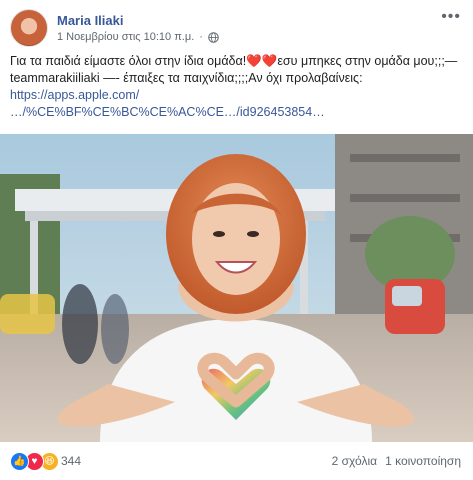 This screenshot has height=480, width=473. What do you see at coordinates (423, 461) in the screenshot?
I see `shares-count: 1 κοινοποίηση` at bounding box center [423, 461].